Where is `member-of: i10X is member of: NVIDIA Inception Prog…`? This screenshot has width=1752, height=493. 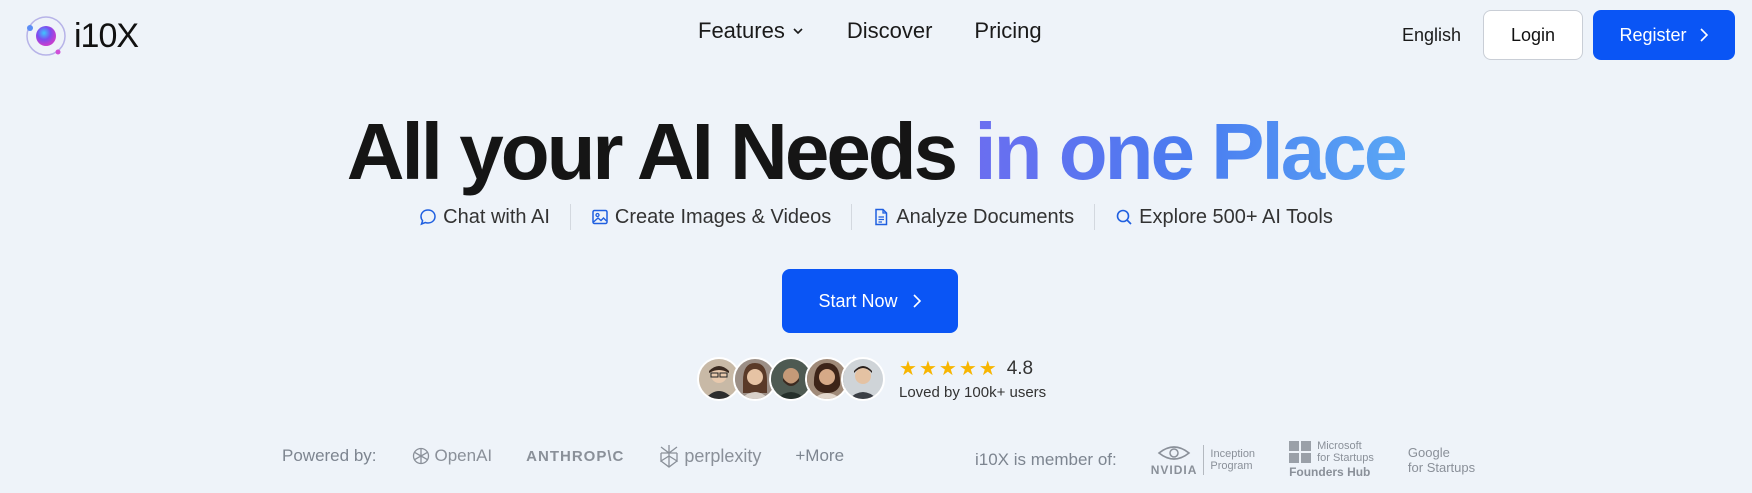
member-of: i10X is member of: NVIDIA Inception Prog… is located at coordinates (1225, 459).